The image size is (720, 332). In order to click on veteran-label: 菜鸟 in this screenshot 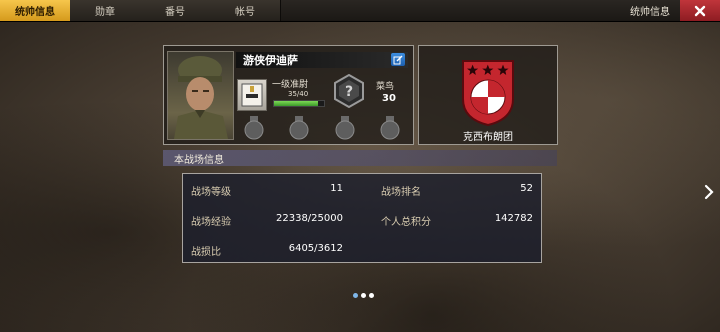, I will do `click(385, 87)`.